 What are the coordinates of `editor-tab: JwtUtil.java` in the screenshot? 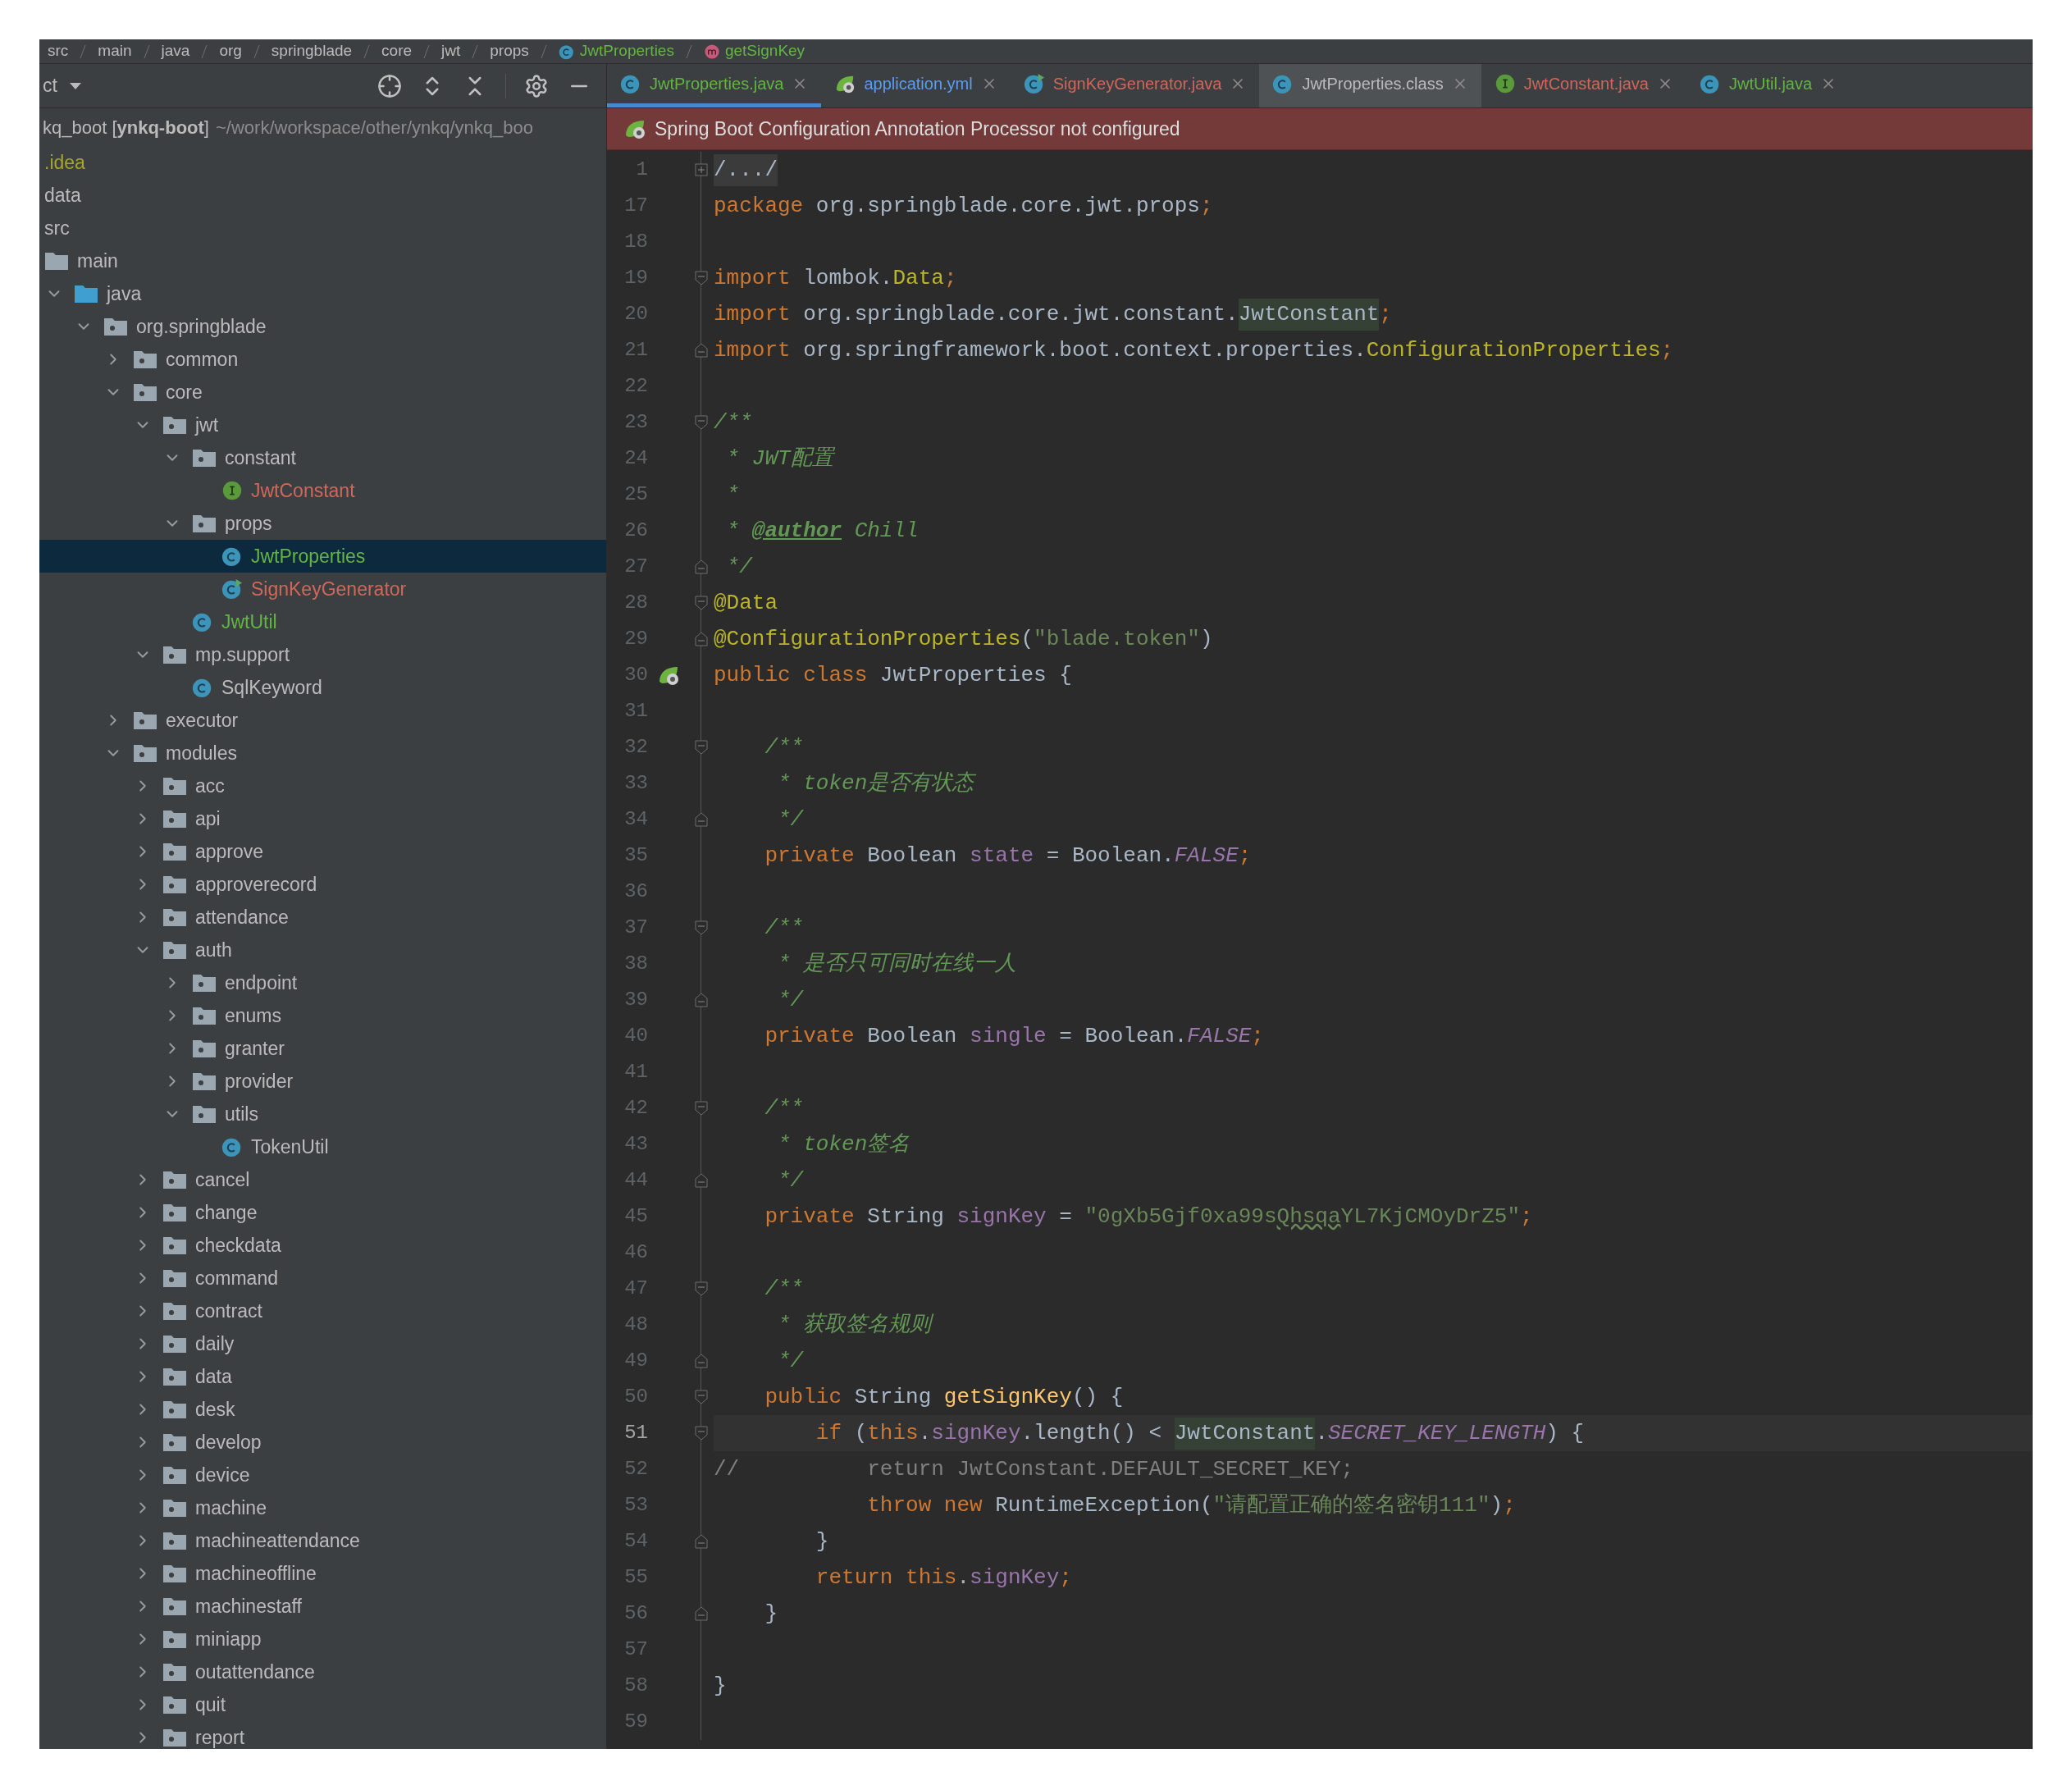 It's located at (1768, 85).